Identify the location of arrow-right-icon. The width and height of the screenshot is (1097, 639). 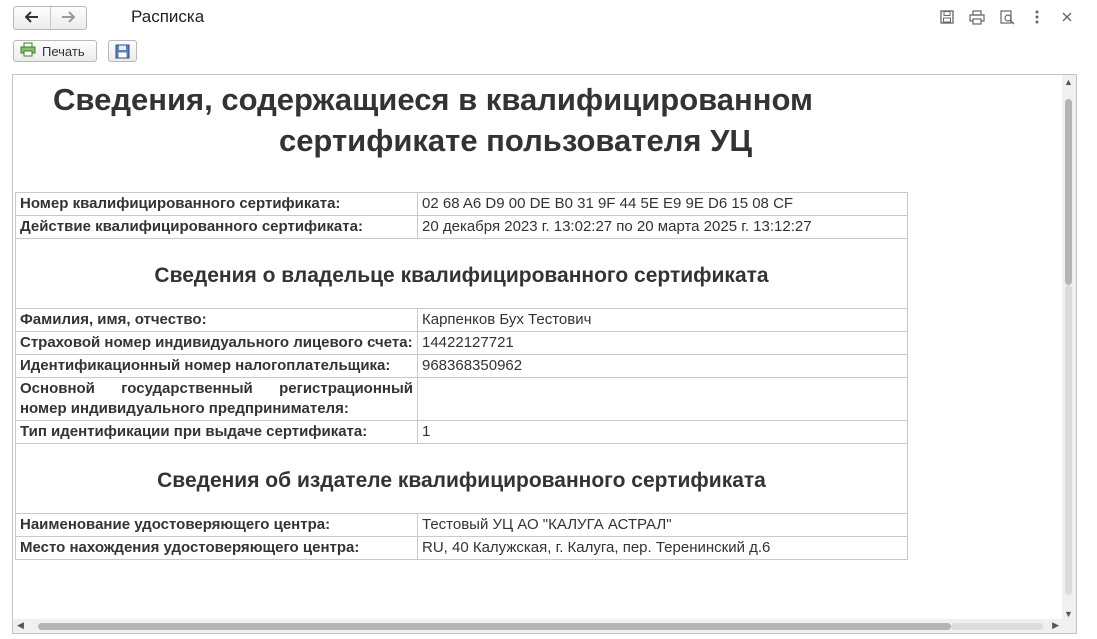
(68, 18).